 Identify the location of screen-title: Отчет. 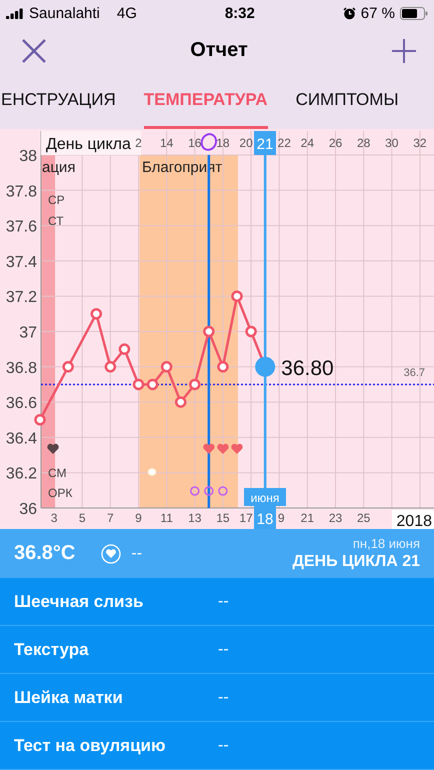
(219, 50).